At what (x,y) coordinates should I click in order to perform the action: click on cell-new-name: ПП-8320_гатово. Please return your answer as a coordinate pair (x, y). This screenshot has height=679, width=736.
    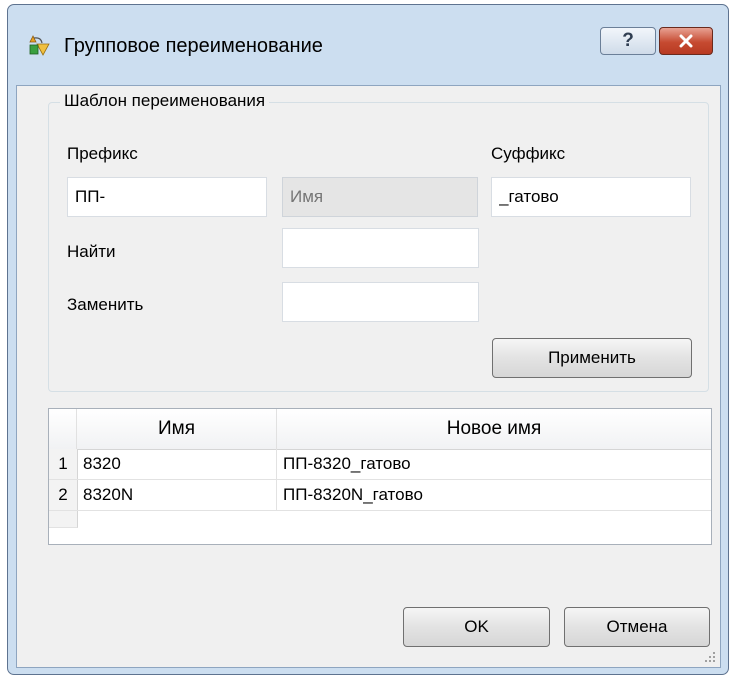
    Looking at the image, I should click on (494, 464).